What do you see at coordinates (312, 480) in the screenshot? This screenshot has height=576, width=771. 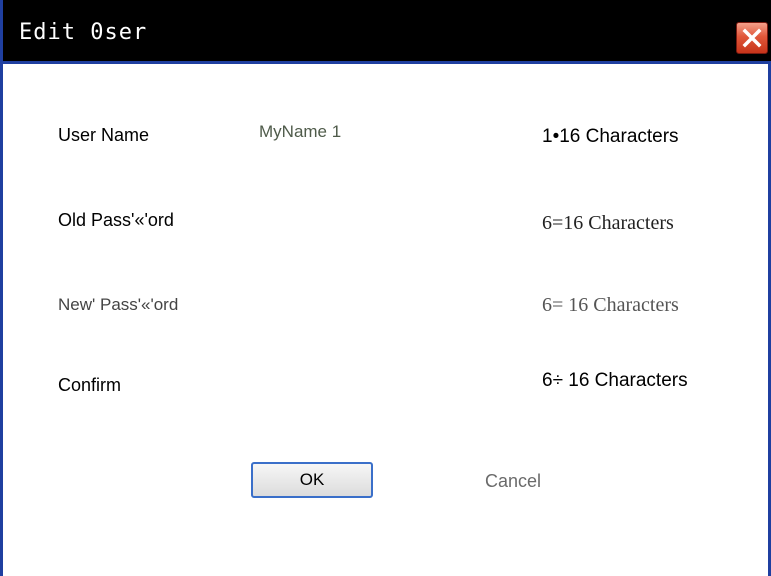 I see `ok-button: OK` at bounding box center [312, 480].